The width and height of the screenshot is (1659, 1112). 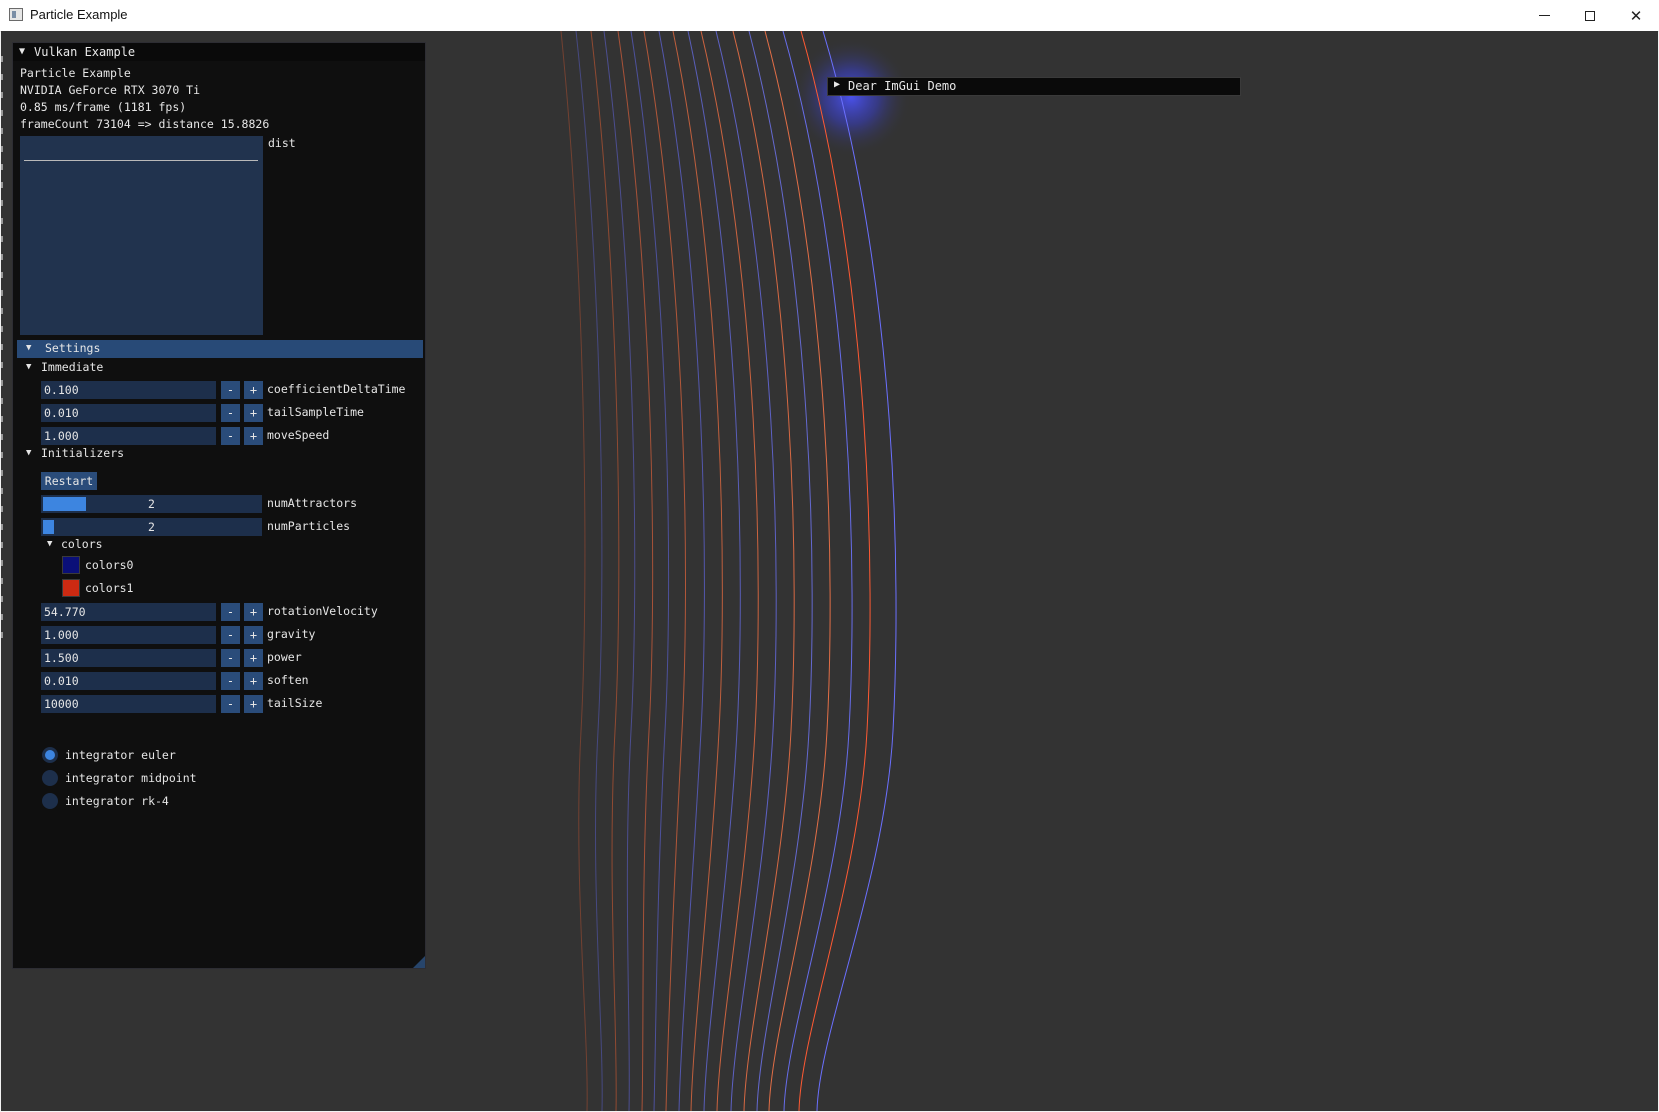 What do you see at coordinates (230, 612) in the screenshot?
I see `rotation-velocity-decrement-button: -` at bounding box center [230, 612].